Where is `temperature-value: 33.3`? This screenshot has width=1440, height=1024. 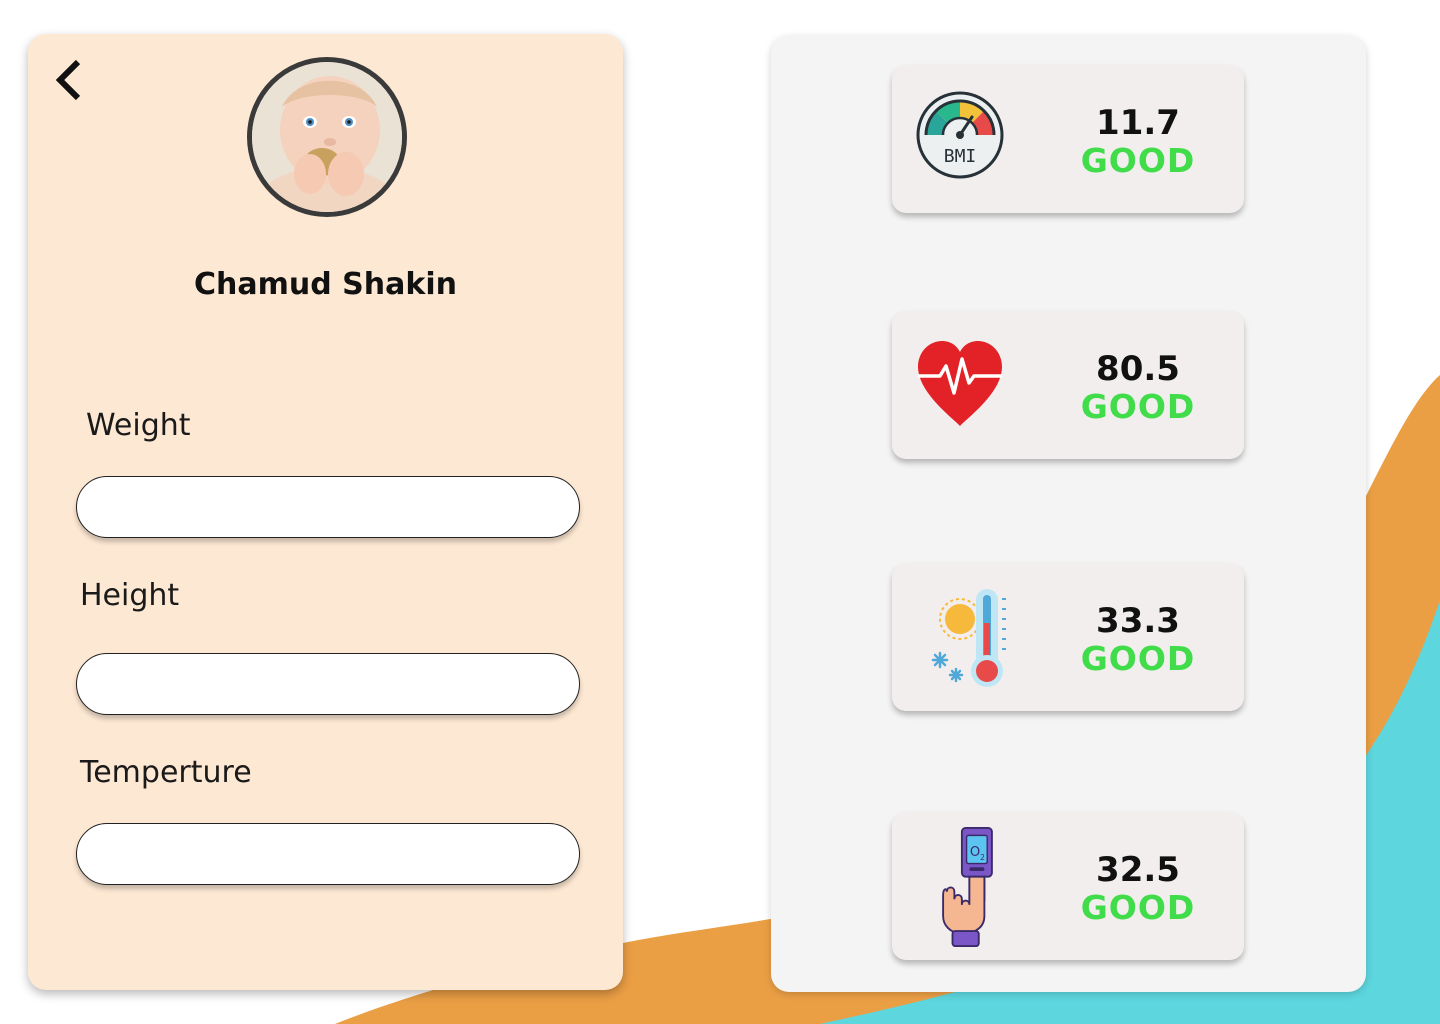
temperature-value: 33.3 is located at coordinates (1138, 621).